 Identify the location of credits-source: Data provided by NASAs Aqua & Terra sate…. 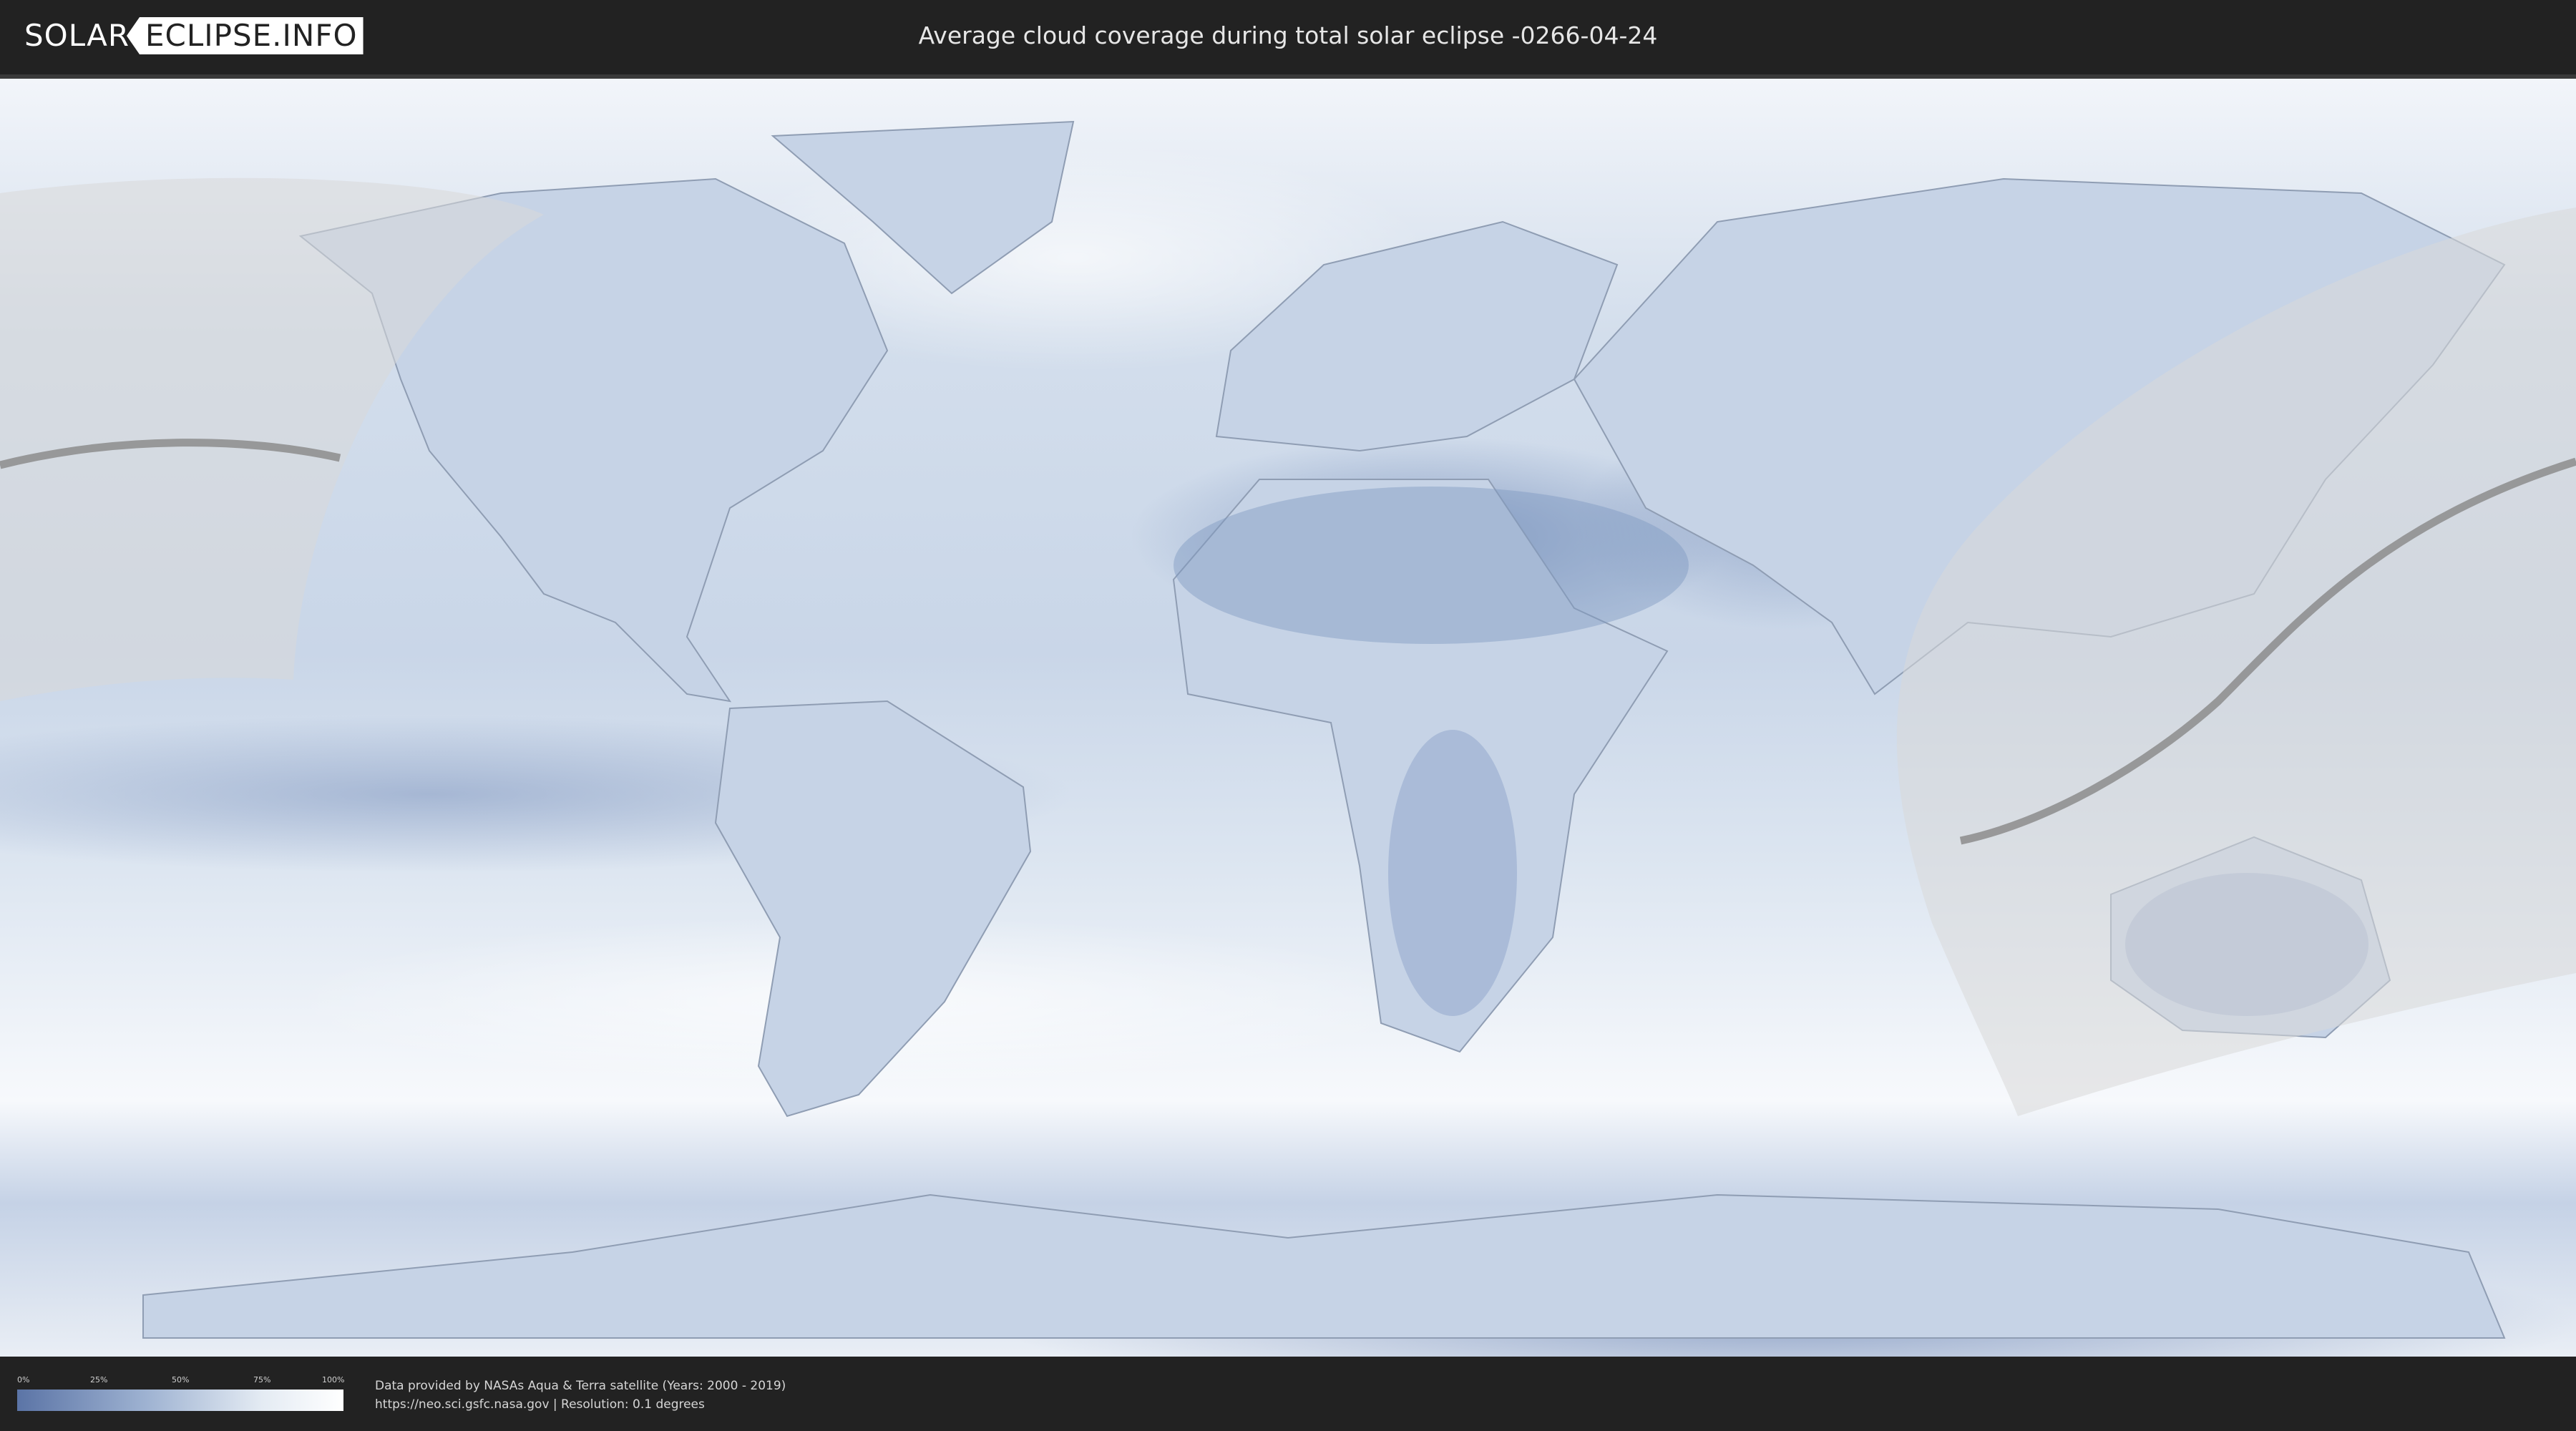
(580, 1386).